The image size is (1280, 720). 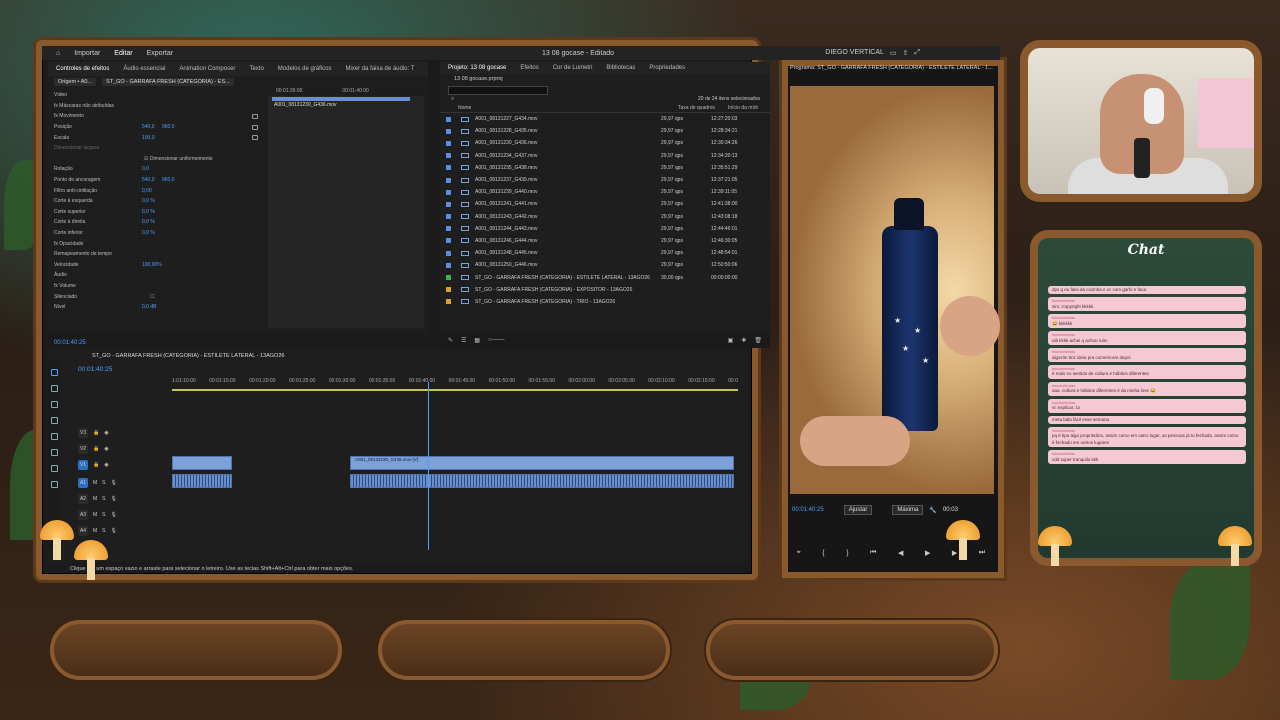 What do you see at coordinates (58, 53) in the screenshot?
I see `home-icon: ⌂` at bounding box center [58, 53].